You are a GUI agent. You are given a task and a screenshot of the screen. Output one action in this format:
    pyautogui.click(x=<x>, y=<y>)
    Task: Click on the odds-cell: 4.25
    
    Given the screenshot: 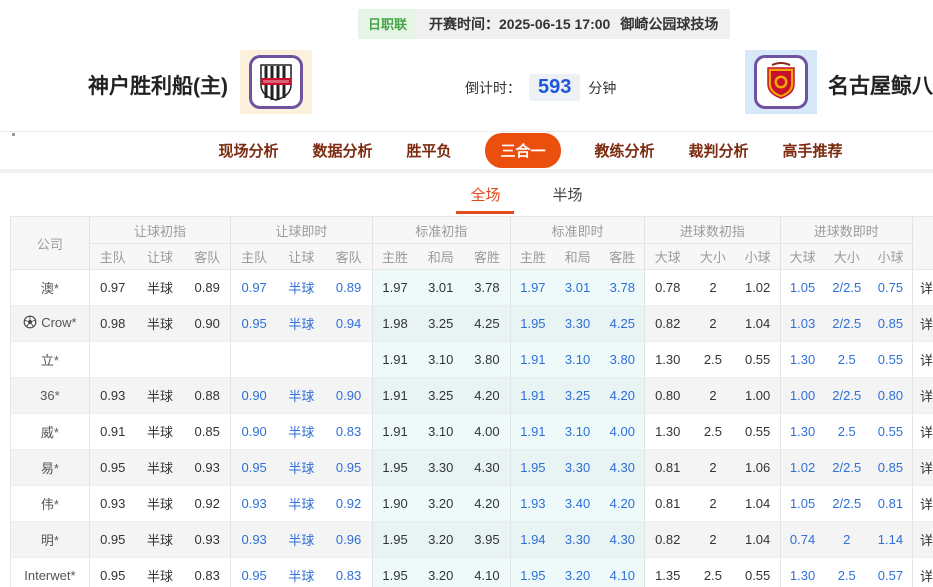 What is the action you would take?
    pyautogui.click(x=487, y=323)
    